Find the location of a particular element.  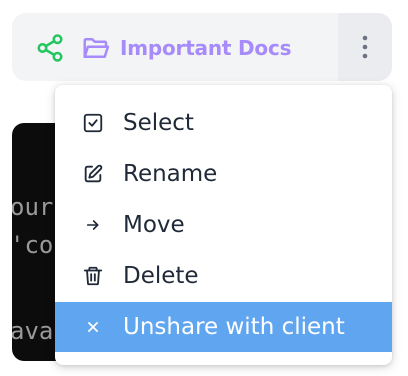

folder-title-button: Important Docs is located at coordinates (186, 48).